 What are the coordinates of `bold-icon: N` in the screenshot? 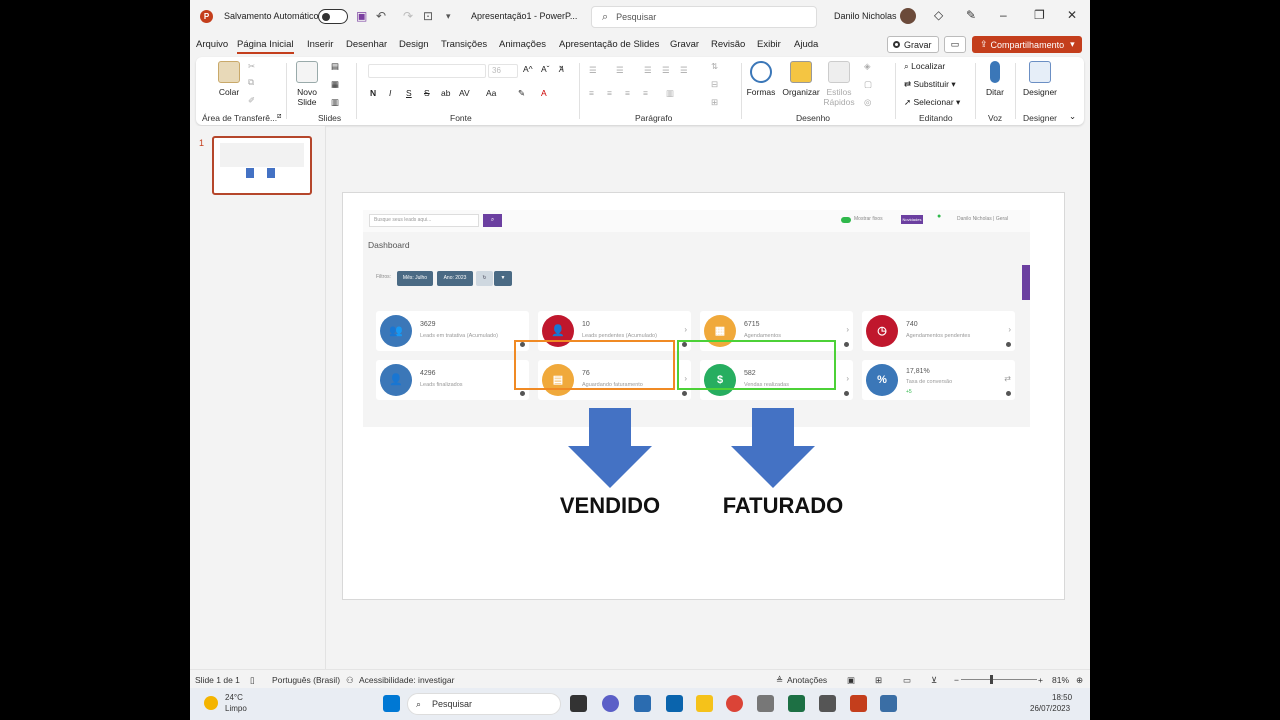 It's located at (373, 93).